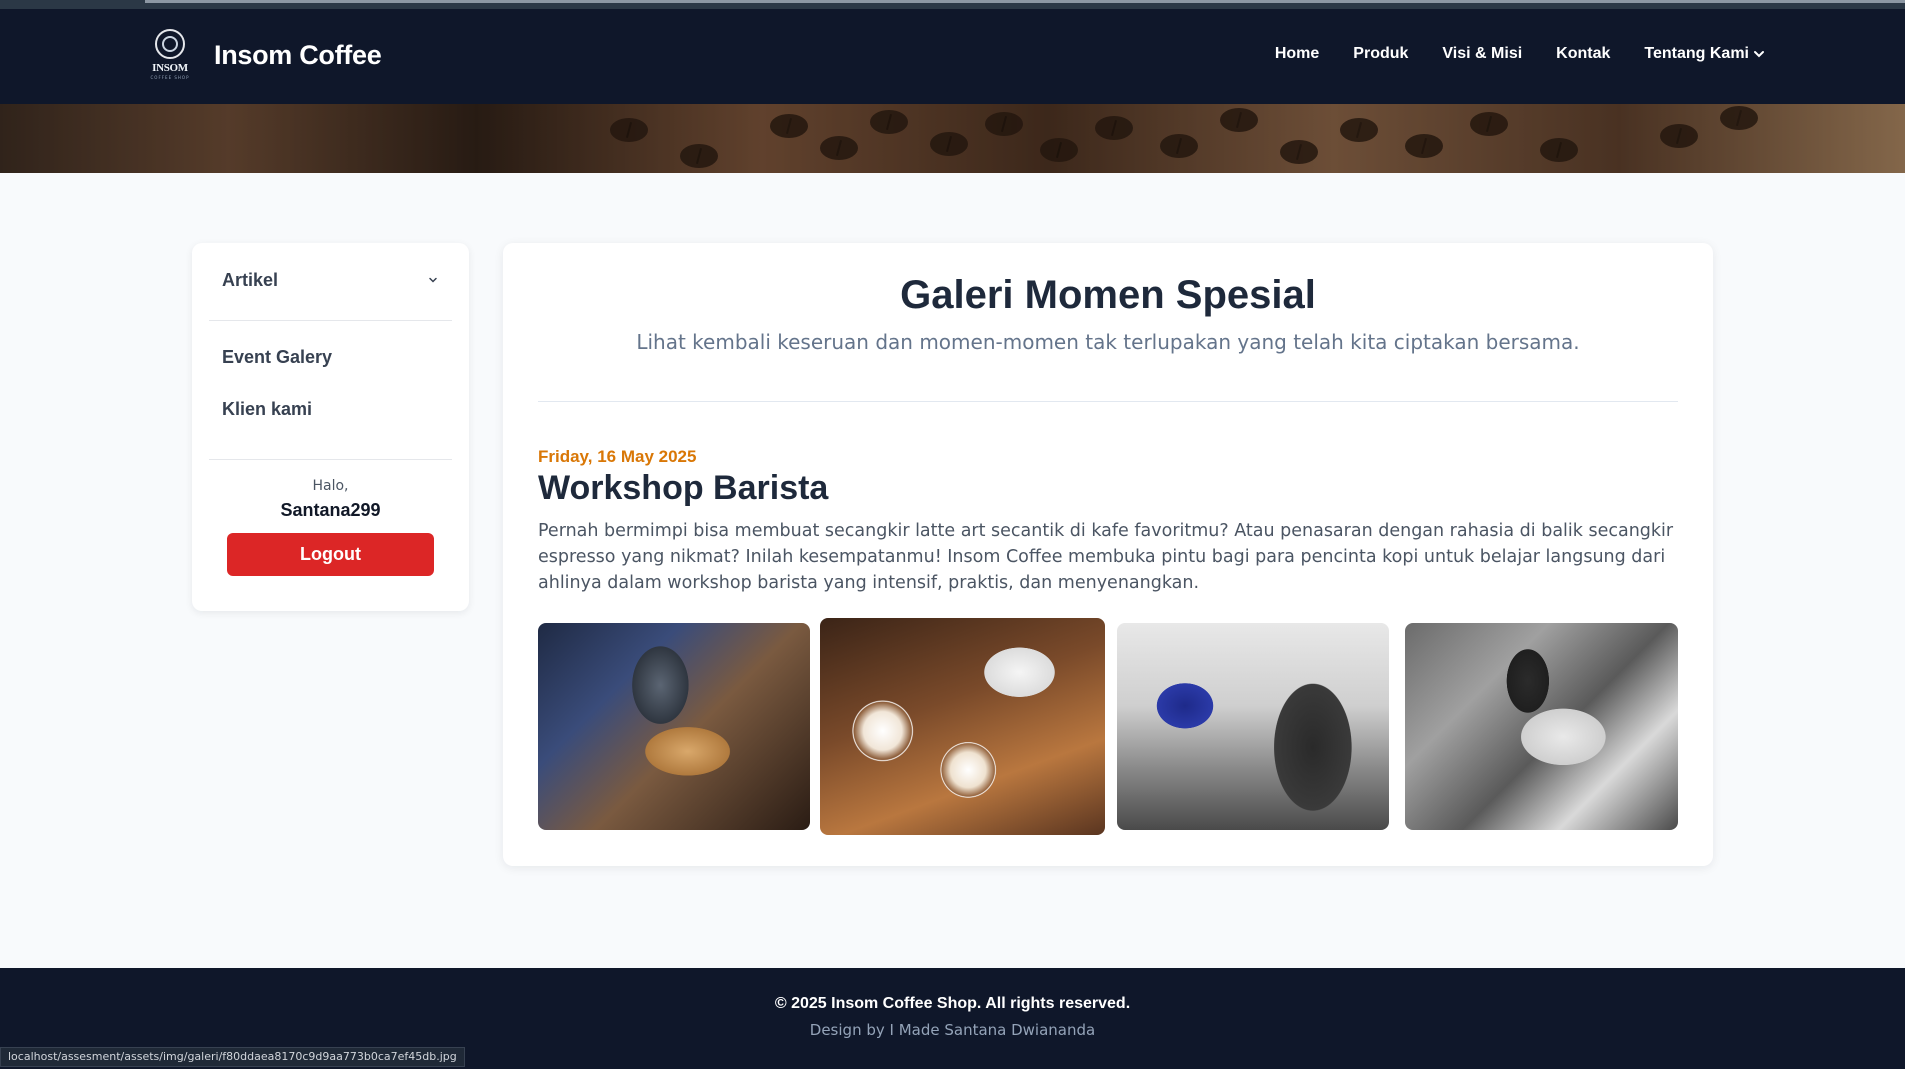  I want to click on brand: INSOM COFFEE SHOP Insom Coffee, so click(265, 55).